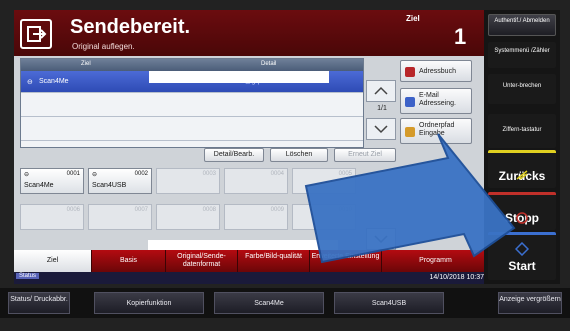 The image size is (570, 331). Describe the element at coordinates (530, 303) in the screenshot. I see `enlarge-display-button: Anzeige vergrößern` at that location.